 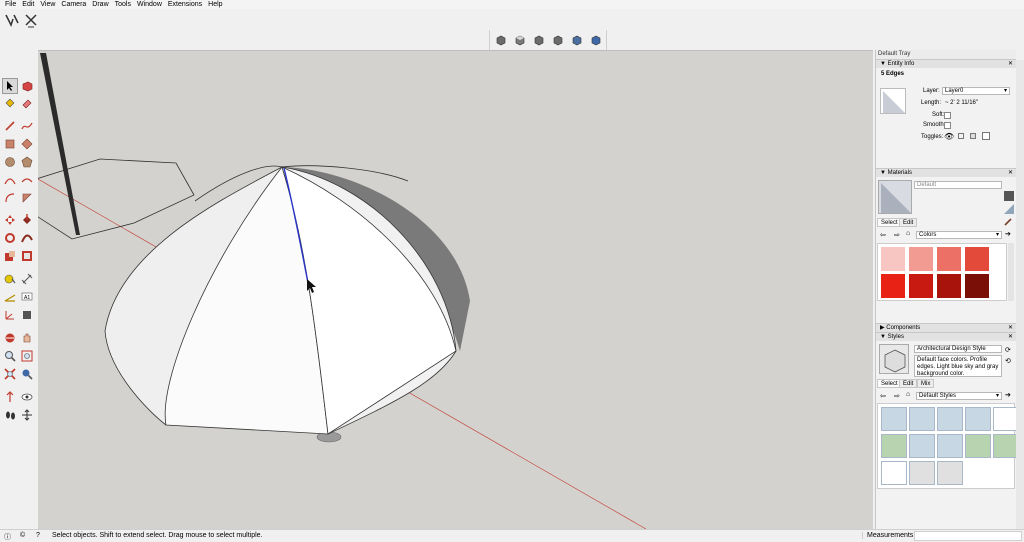 What do you see at coordinates (27, 103) in the screenshot?
I see `eraser-icon` at bounding box center [27, 103].